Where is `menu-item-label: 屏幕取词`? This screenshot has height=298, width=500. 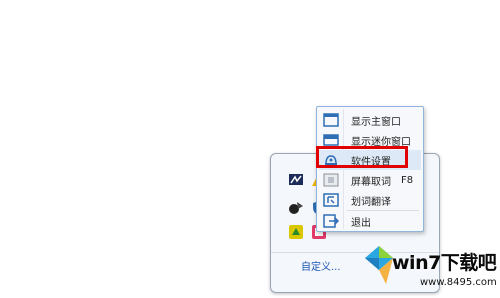 menu-item-label: 屏幕取词 is located at coordinates (371, 182).